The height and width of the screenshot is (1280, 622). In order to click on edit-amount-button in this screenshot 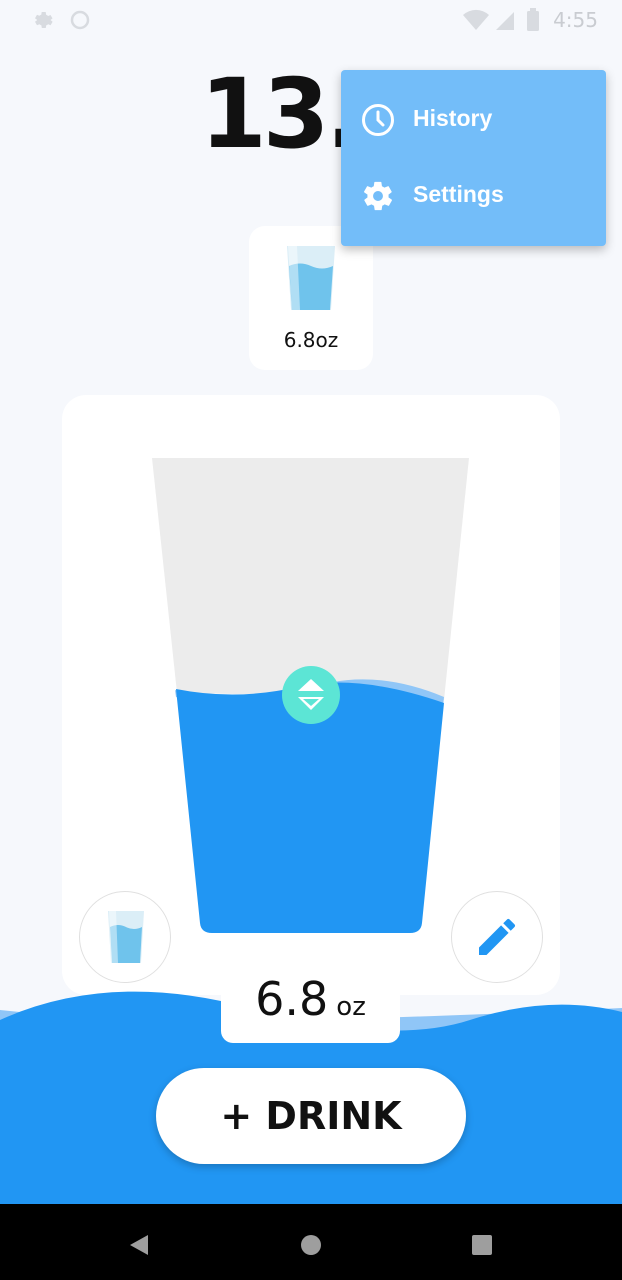, I will do `click(497, 937)`.